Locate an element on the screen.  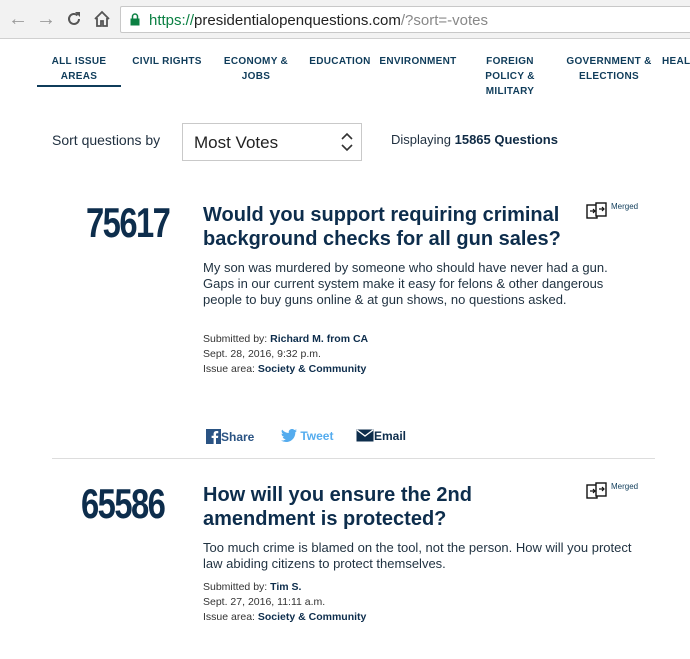
nav-label: ALL ISSUE AREAS is located at coordinates (79, 69).